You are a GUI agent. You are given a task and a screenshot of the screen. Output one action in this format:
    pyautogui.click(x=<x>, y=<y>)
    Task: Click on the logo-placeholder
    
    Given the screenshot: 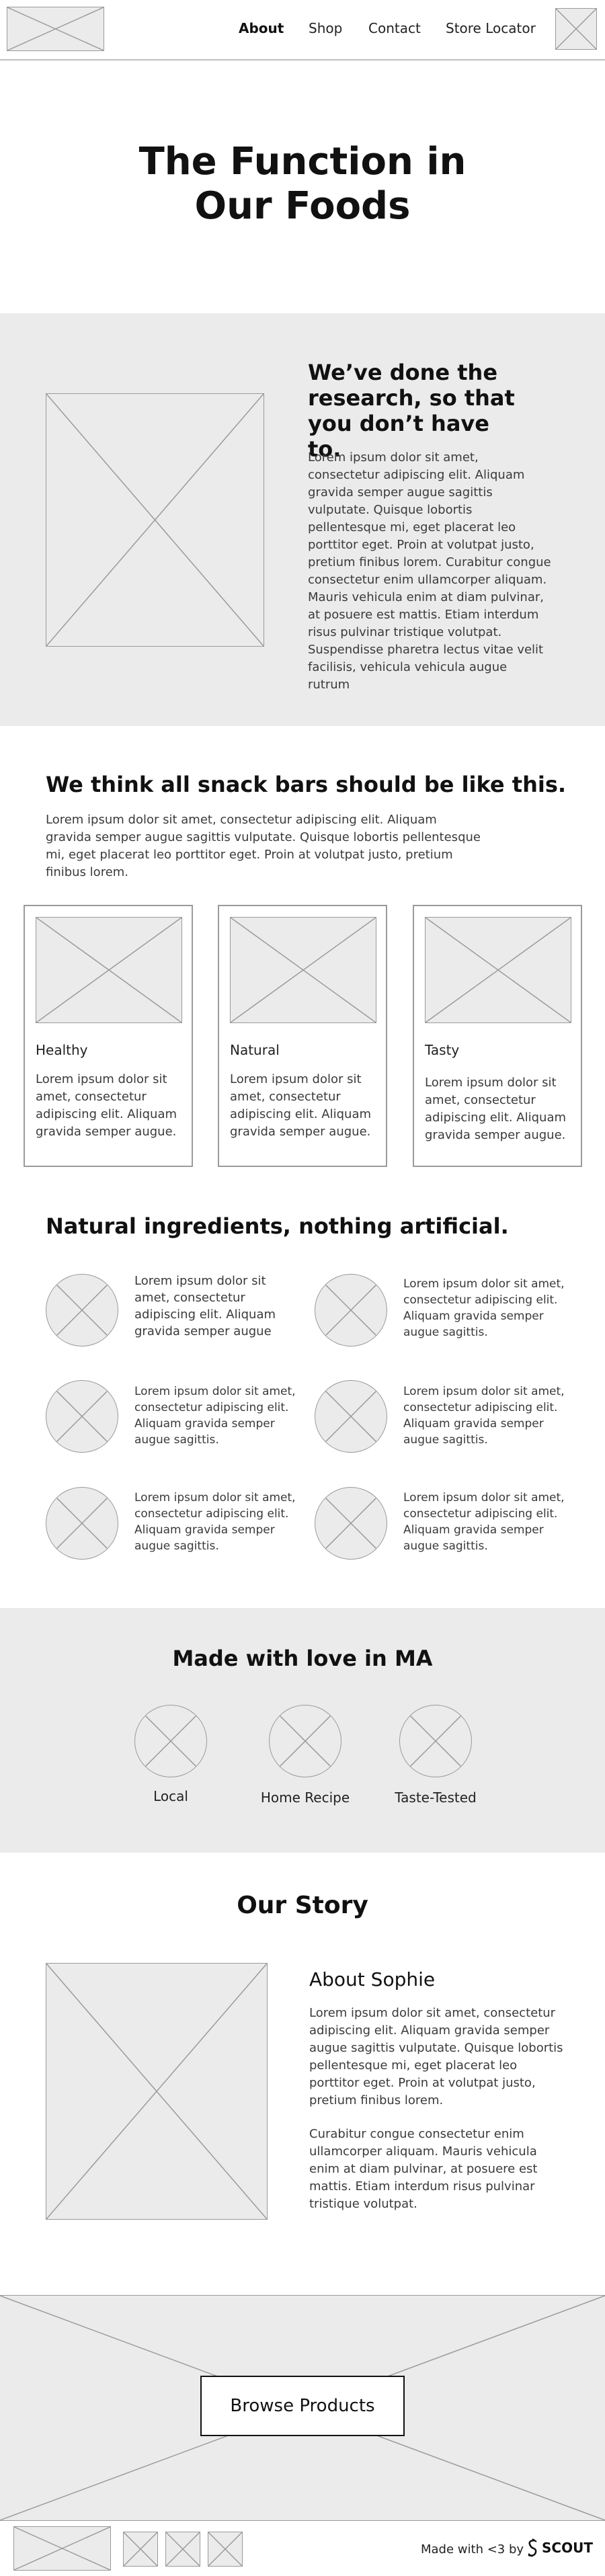 What is the action you would take?
    pyautogui.click(x=55, y=29)
    